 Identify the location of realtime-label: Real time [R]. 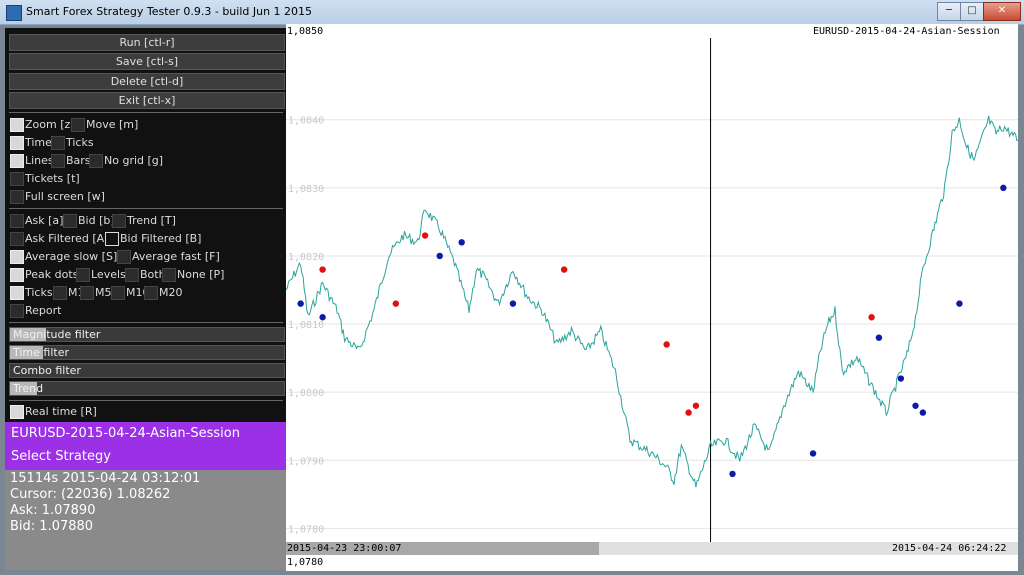
(61, 411).